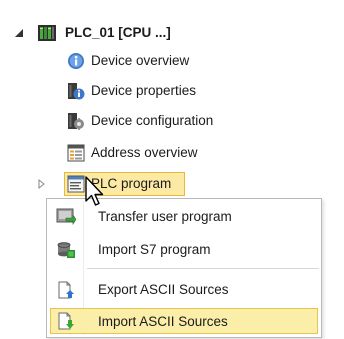 The image size is (344, 339). Describe the element at coordinates (66, 217) in the screenshot. I see `transfer-program-icon` at that location.